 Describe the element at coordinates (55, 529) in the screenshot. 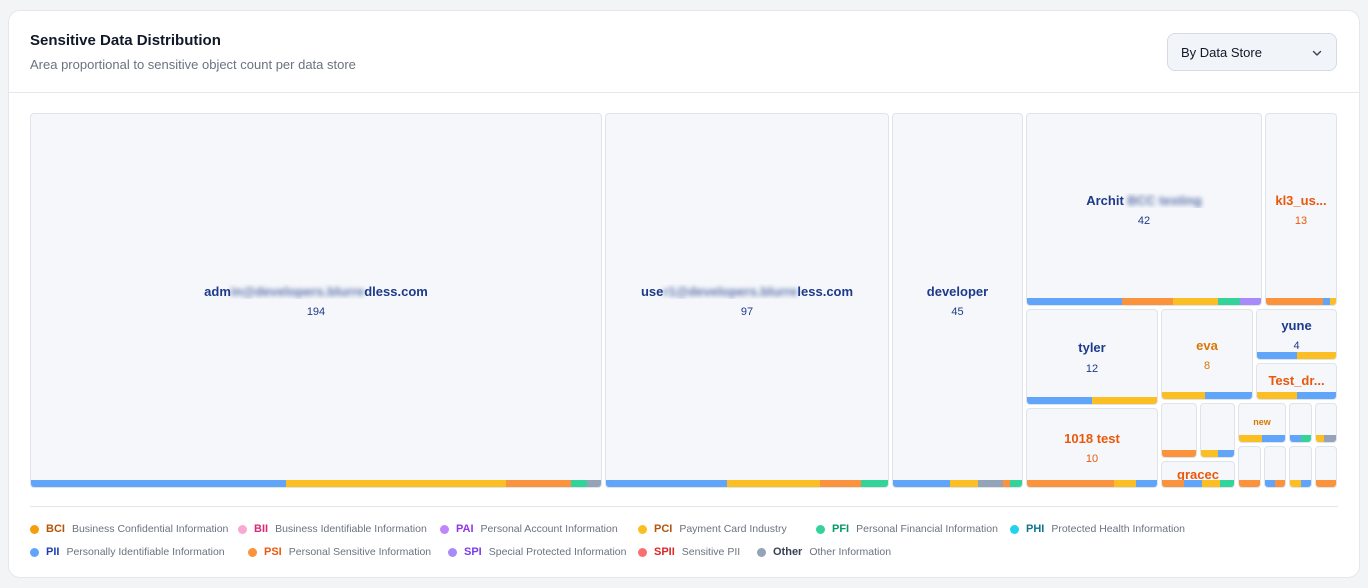

I see `legend-code: BCI` at that location.